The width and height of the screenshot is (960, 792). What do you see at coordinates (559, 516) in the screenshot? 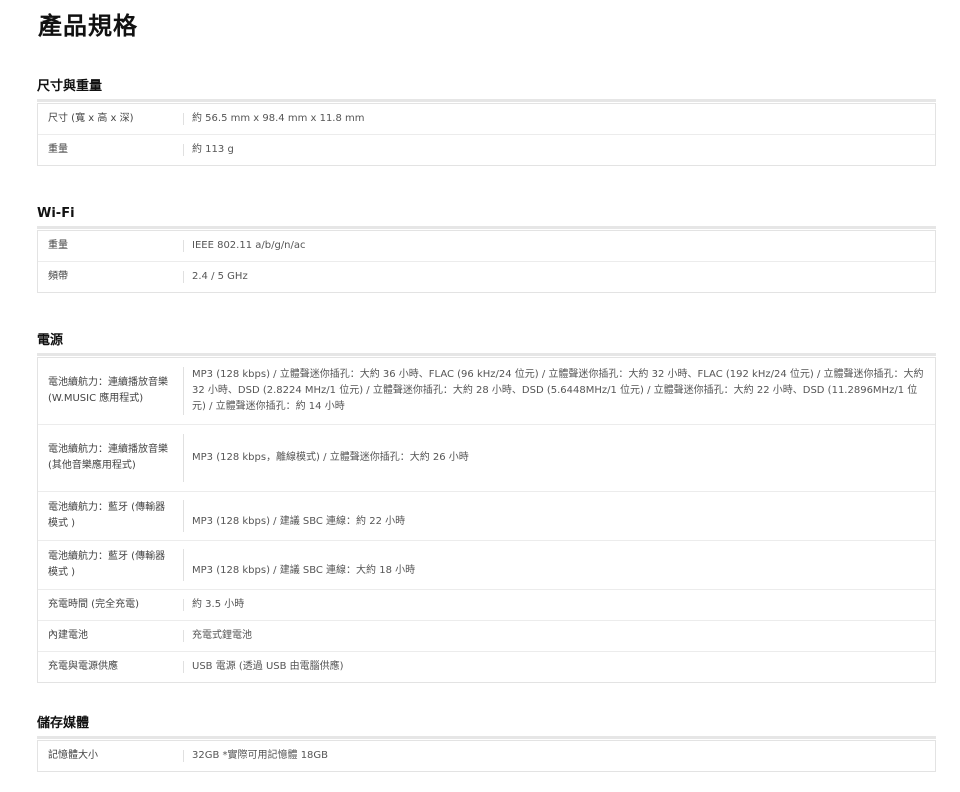
I see `spec-value: MP3 (128 kbps) / 建議 SBC 連線：約 22 小時` at bounding box center [559, 516].